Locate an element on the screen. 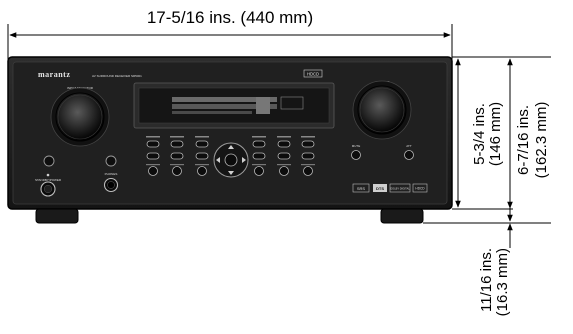 The height and width of the screenshot is (334, 573). hdcd-badge-text: HDCD is located at coordinates (313, 74).